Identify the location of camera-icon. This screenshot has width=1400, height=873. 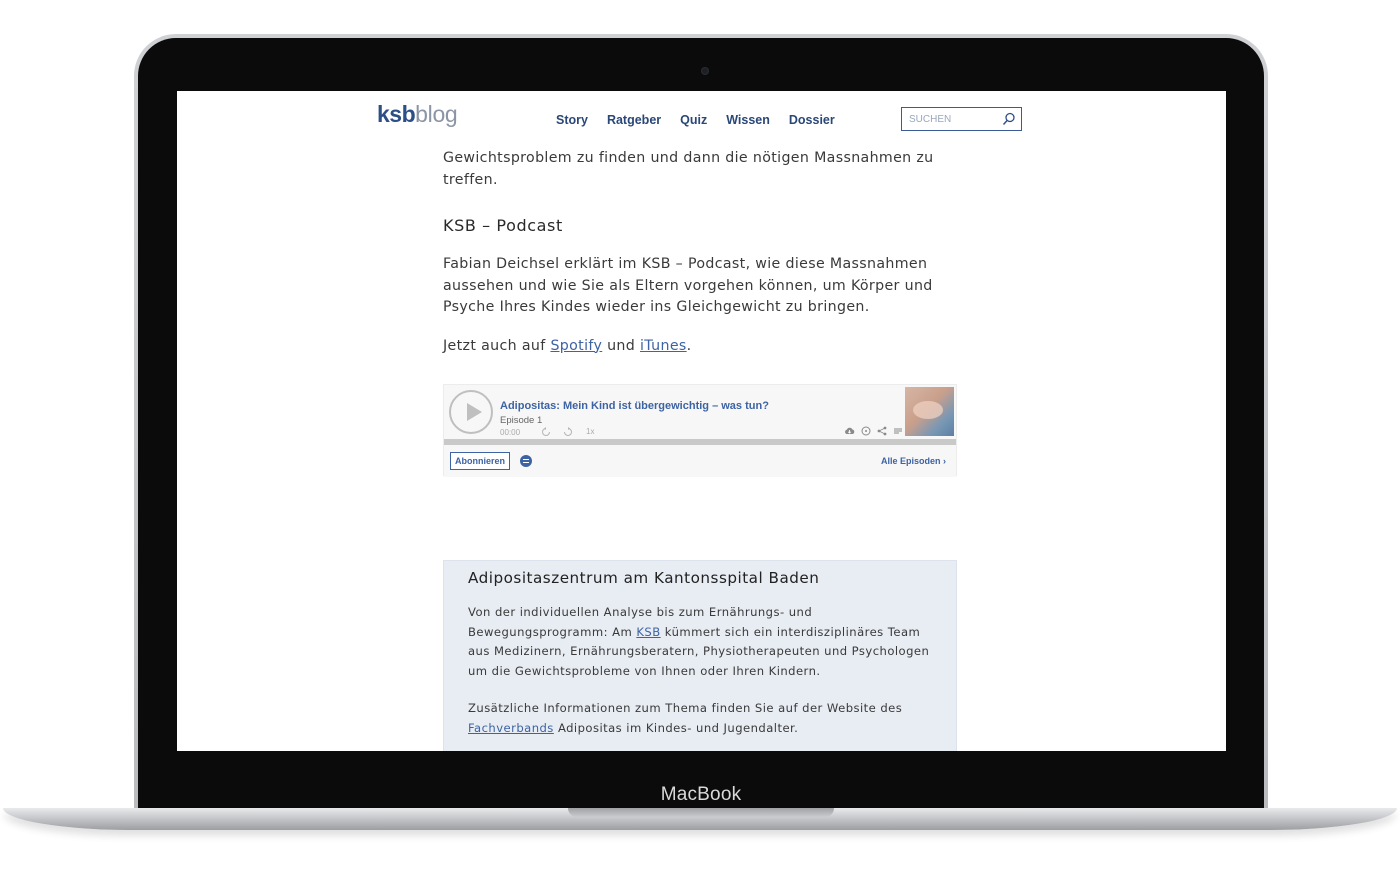
(705, 71).